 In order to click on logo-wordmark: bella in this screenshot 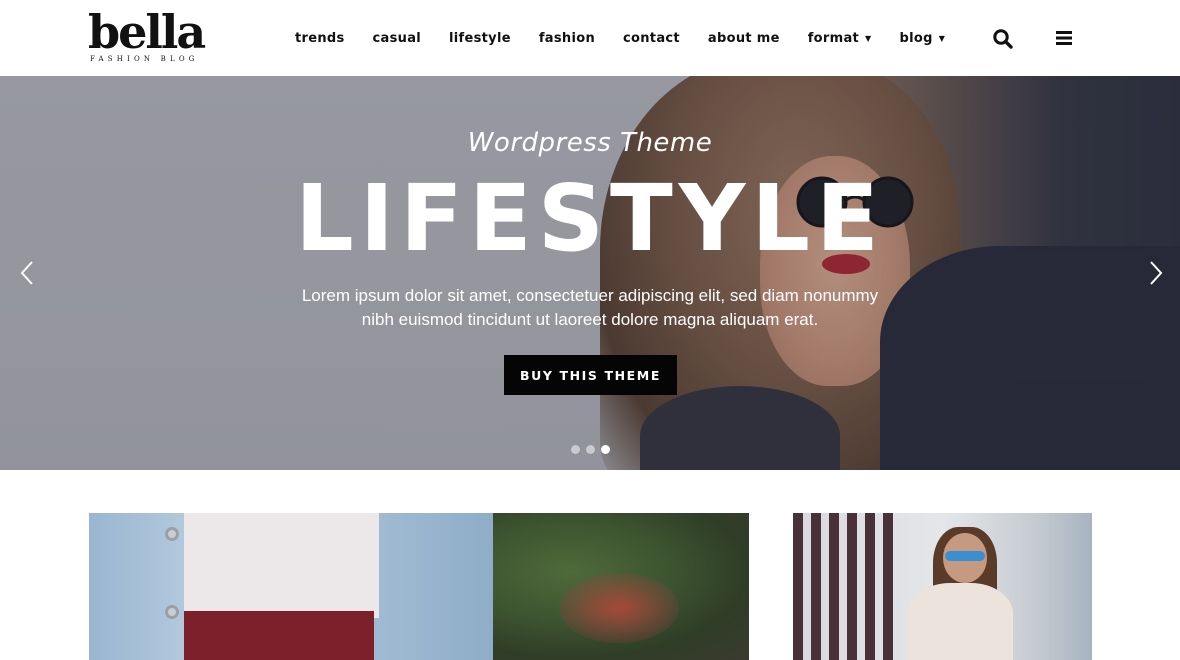, I will do `click(147, 32)`.